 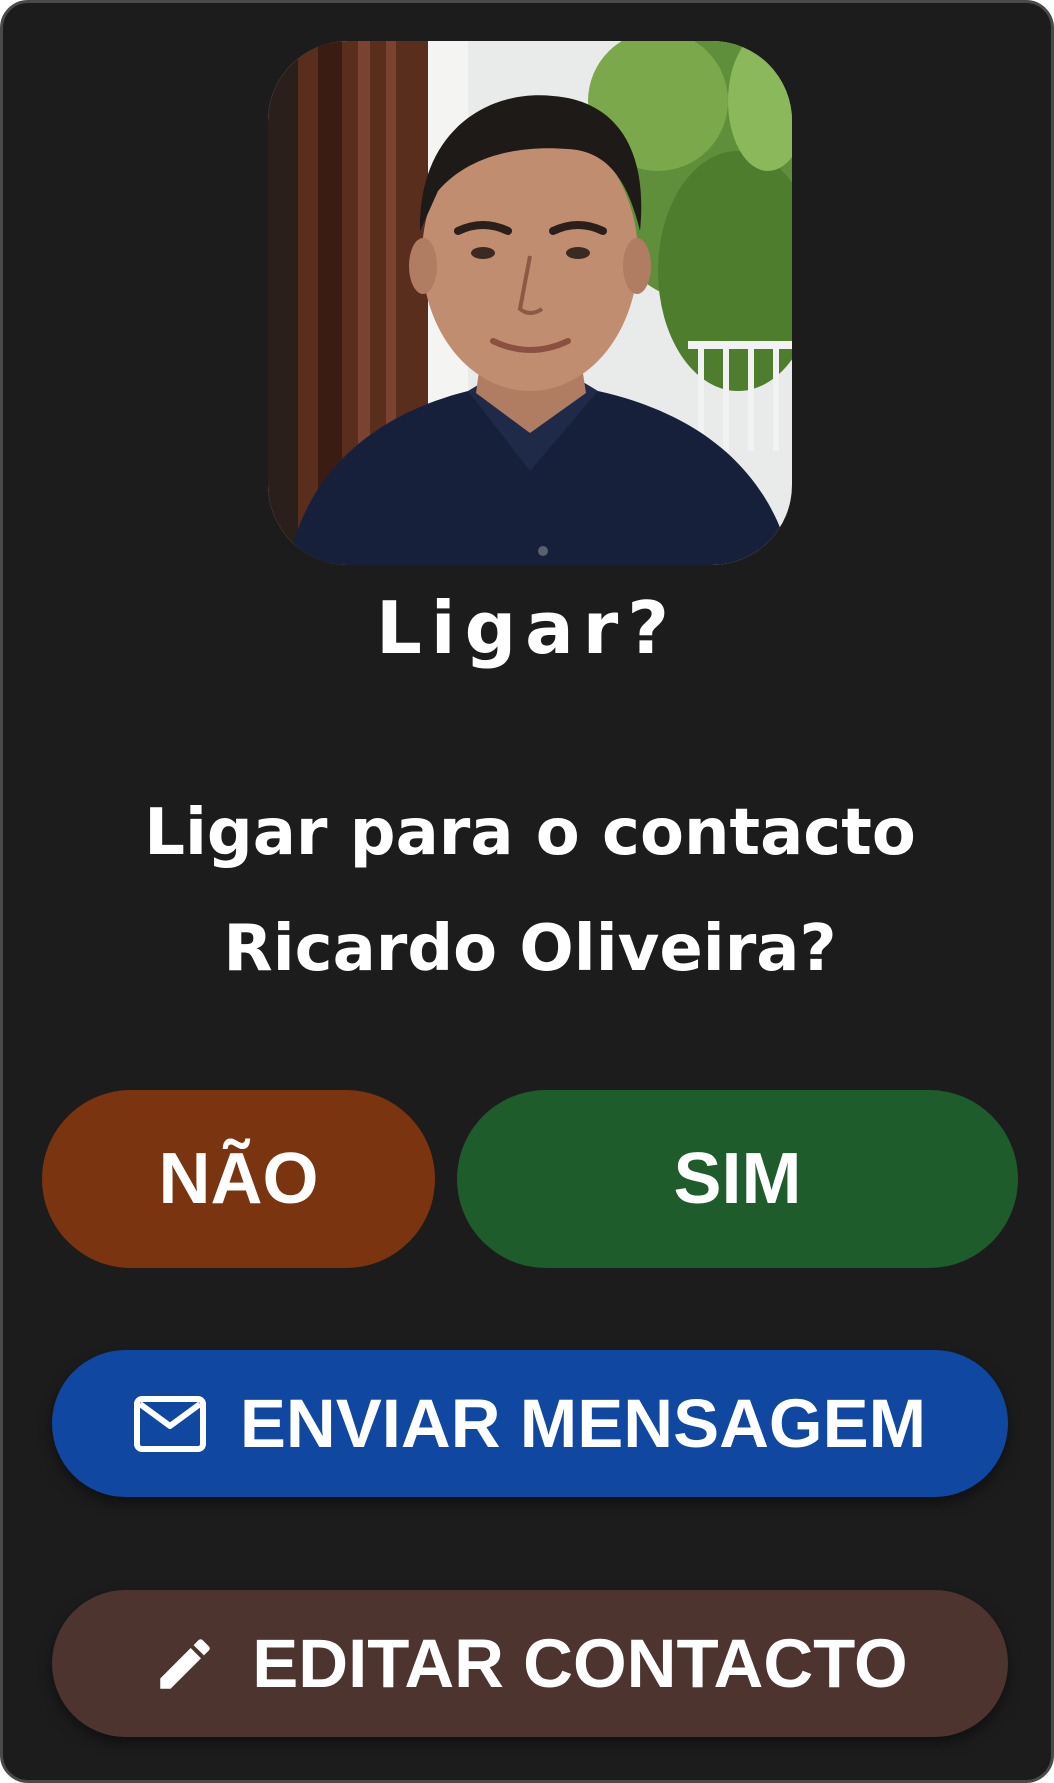 I want to click on send-message-button-label: ENVIAR MENSAGEM, so click(x=583, y=1423).